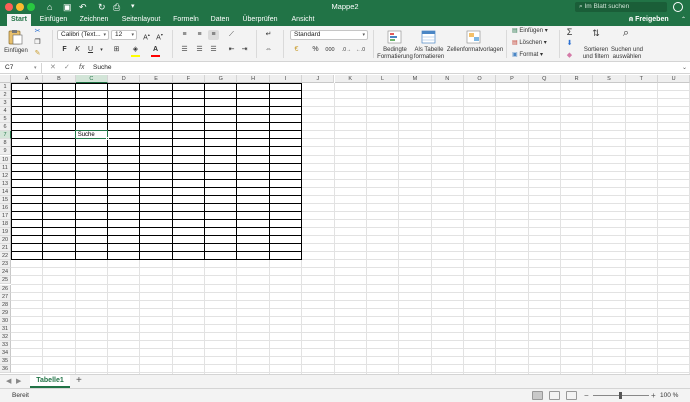 The image size is (690, 402). What do you see at coordinates (268, 35) in the screenshot?
I see `wrap-text-icon: ↵` at bounding box center [268, 35].